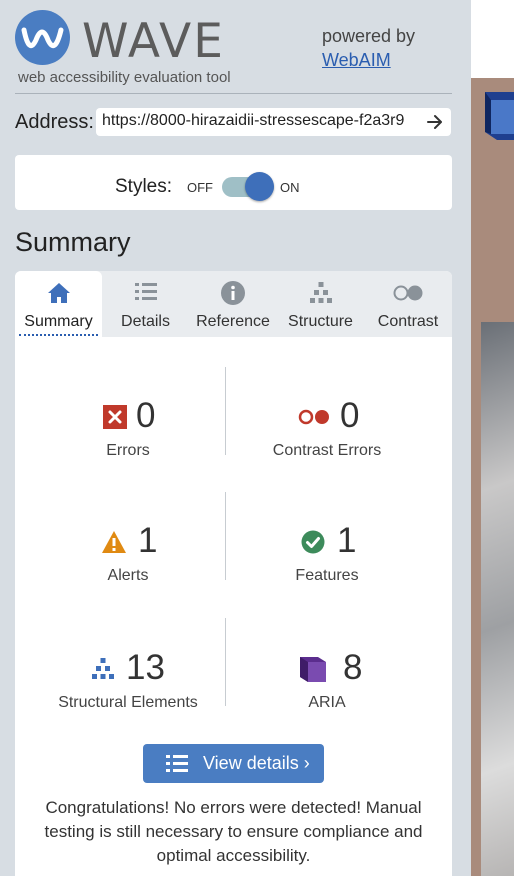  What do you see at coordinates (128, 450) in the screenshot?
I see `errors-label: Errors` at bounding box center [128, 450].